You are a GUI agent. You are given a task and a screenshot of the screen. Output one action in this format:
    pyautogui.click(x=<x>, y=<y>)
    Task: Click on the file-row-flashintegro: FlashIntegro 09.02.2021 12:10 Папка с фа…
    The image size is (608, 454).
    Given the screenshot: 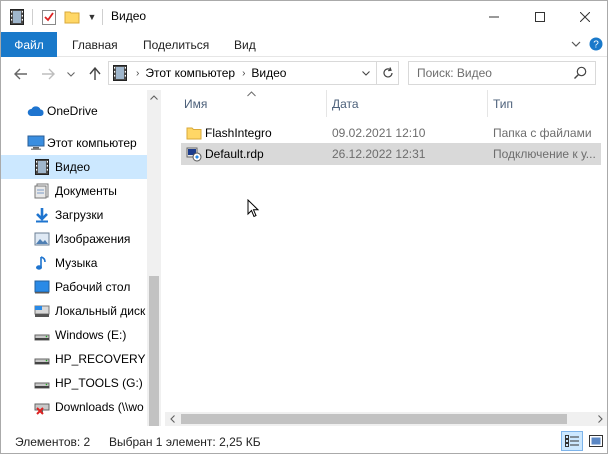 What is the action you would take?
    pyautogui.click(x=391, y=133)
    